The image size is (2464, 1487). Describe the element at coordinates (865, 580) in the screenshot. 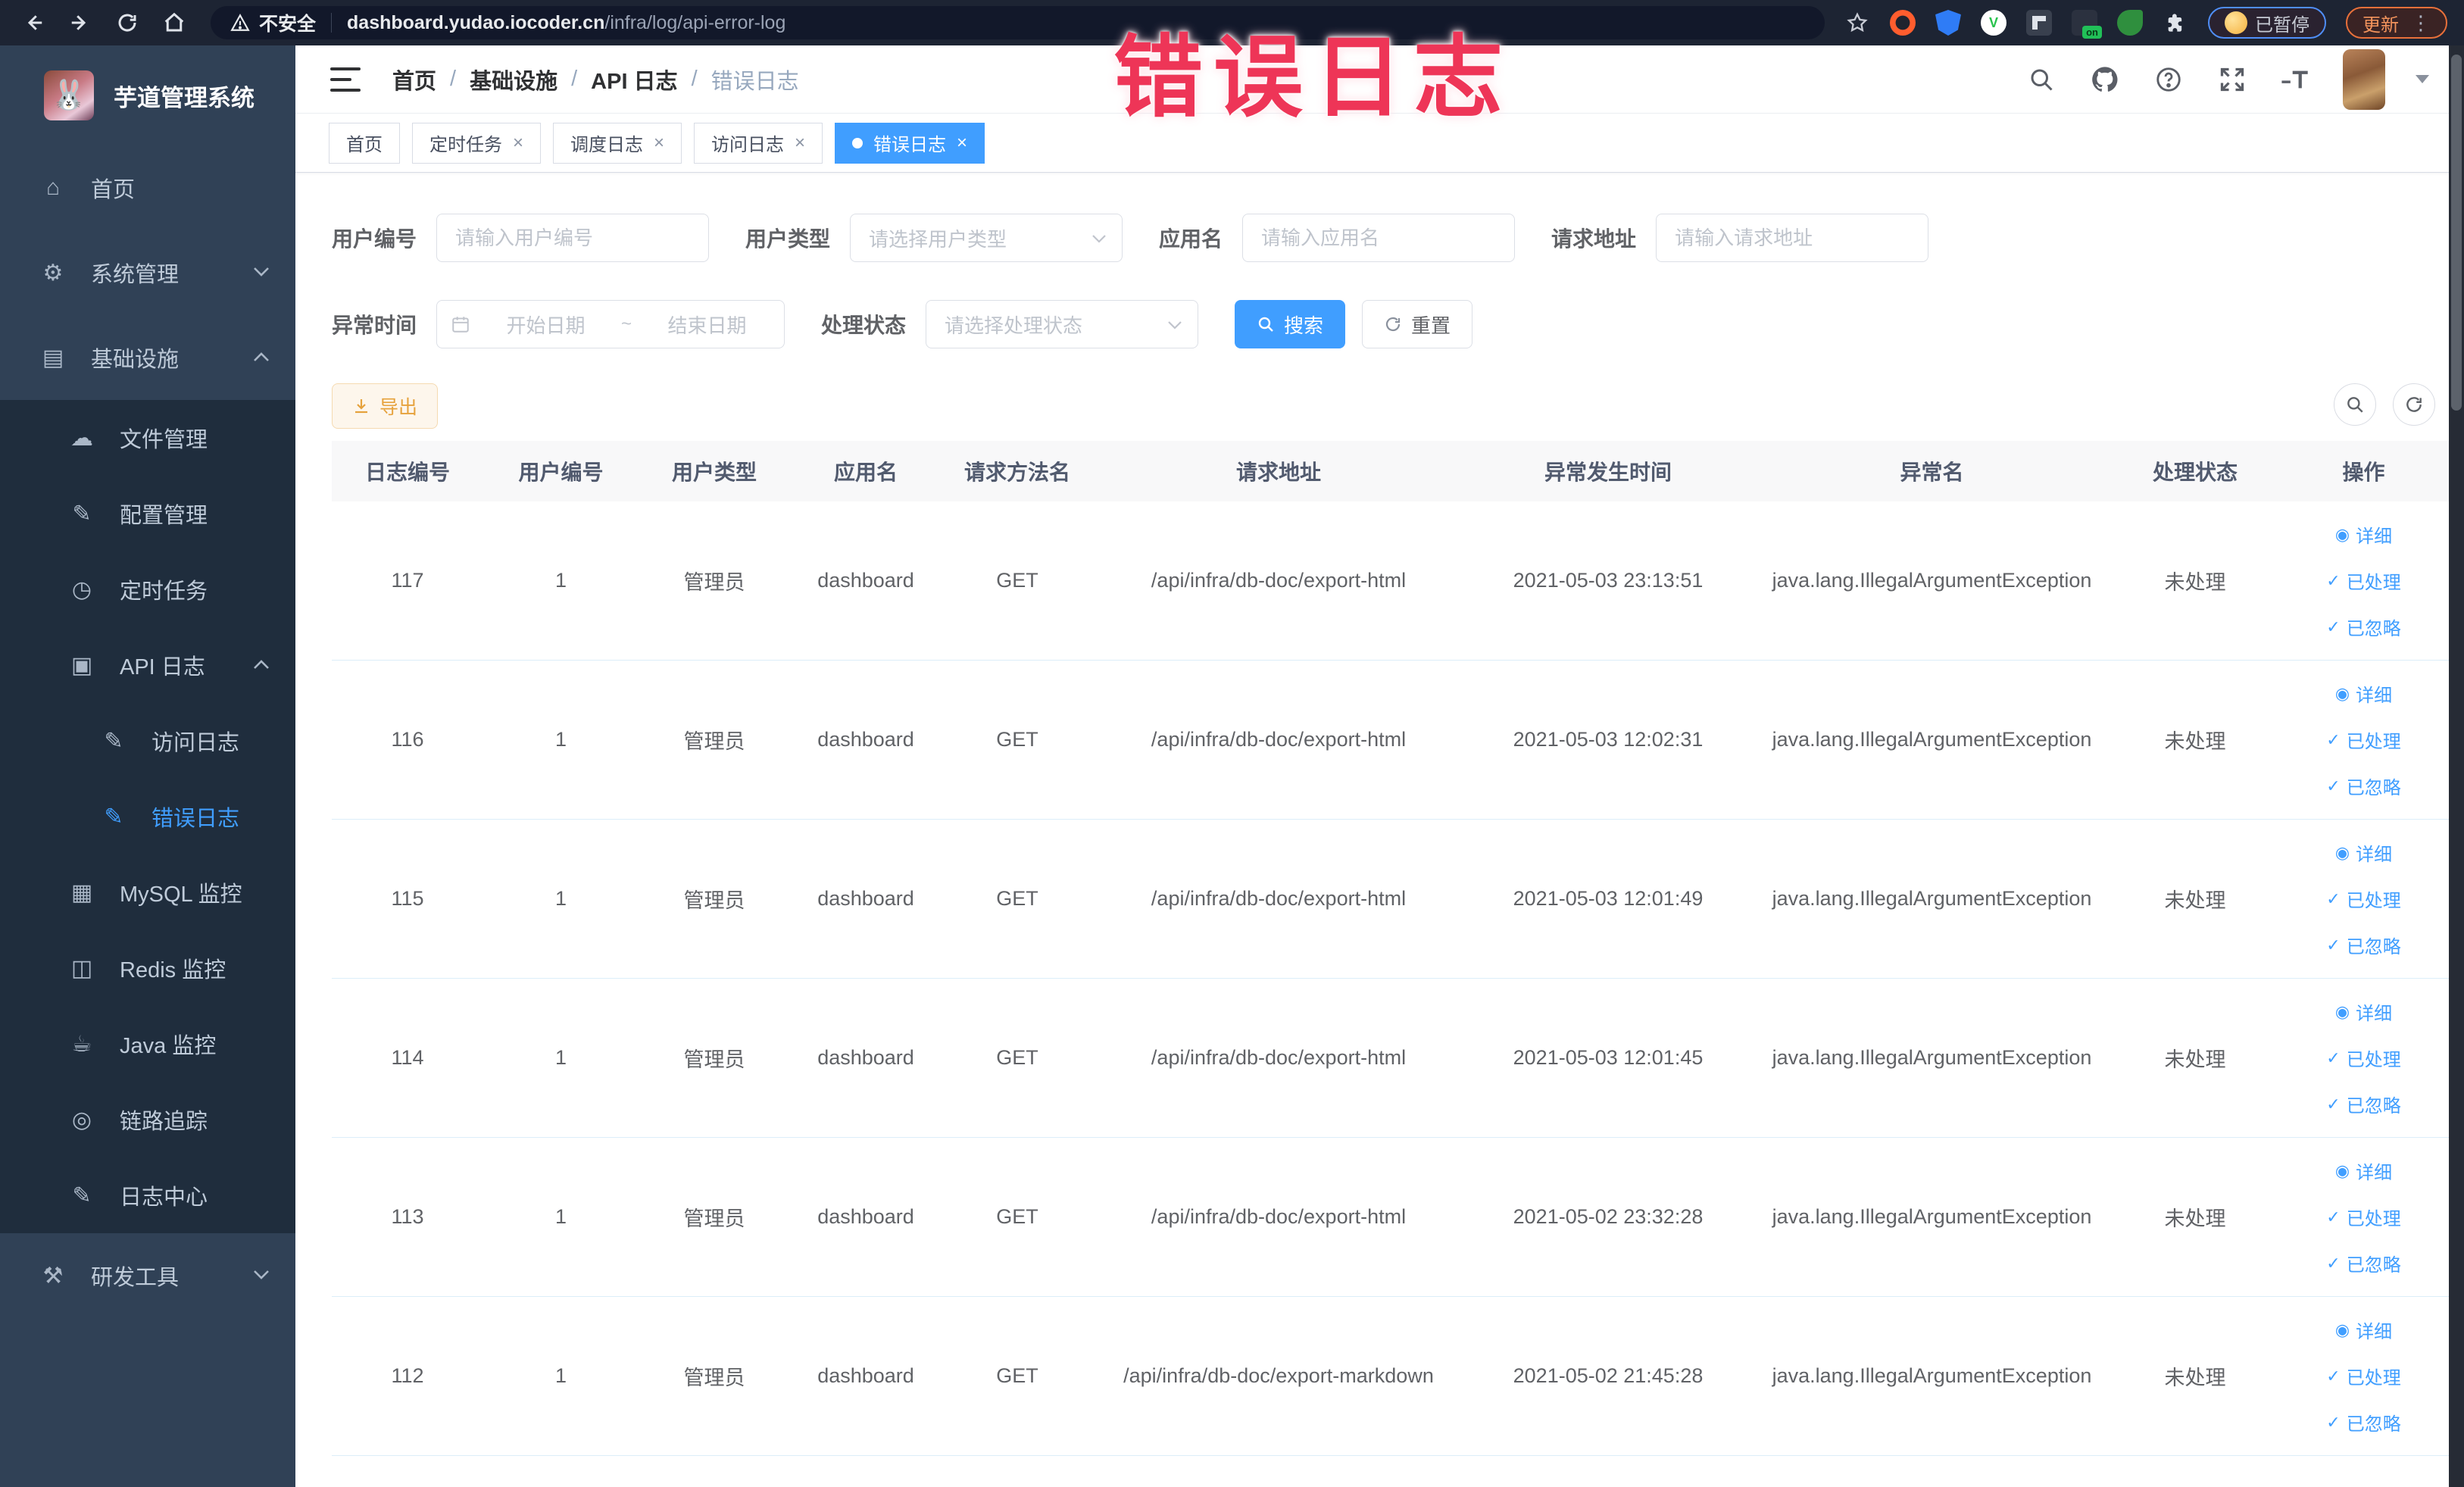

I see `app-name-cell: dashboard` at that location.